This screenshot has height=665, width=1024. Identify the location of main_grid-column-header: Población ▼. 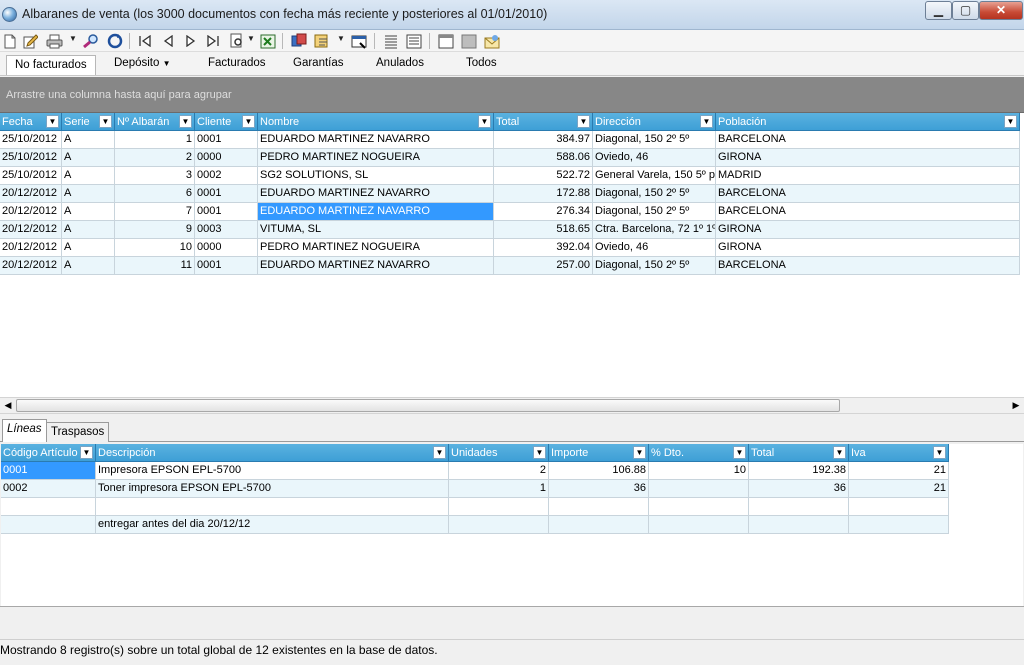
(868, 122).